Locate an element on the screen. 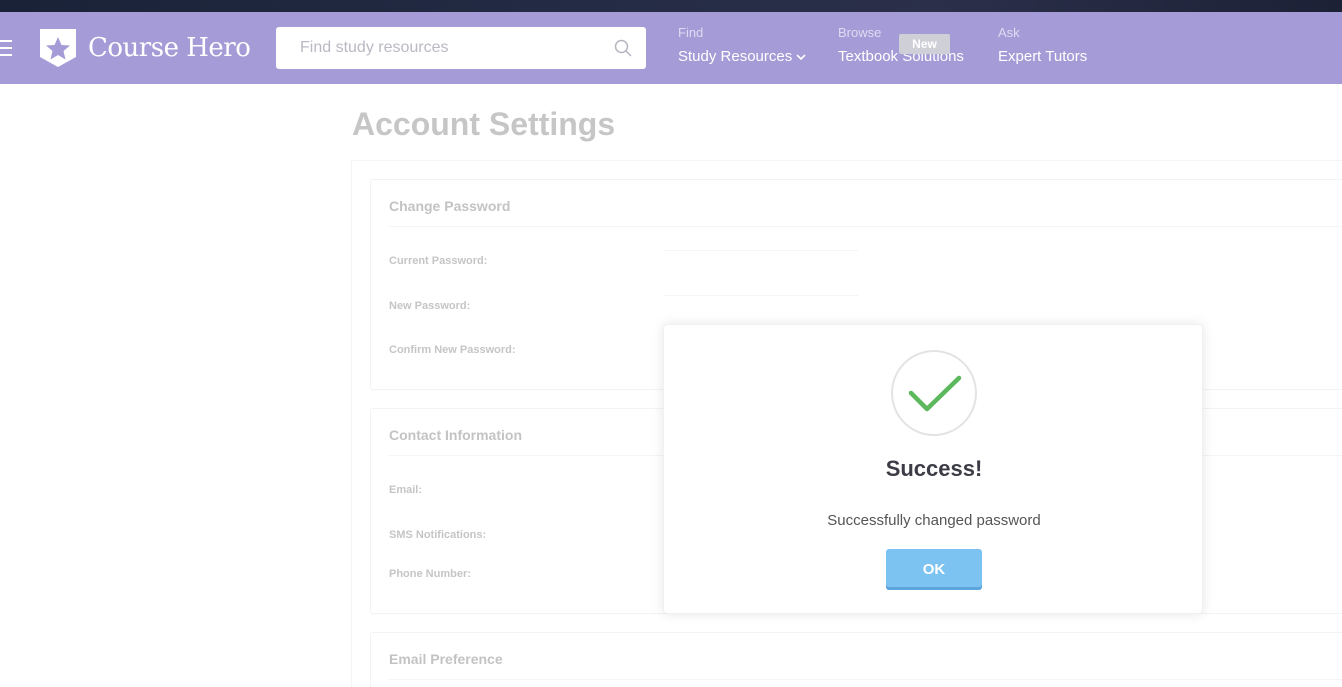 The height and width of the screenshot is (687, 1342). shield-star-icon is located at coordinates (58, 48).